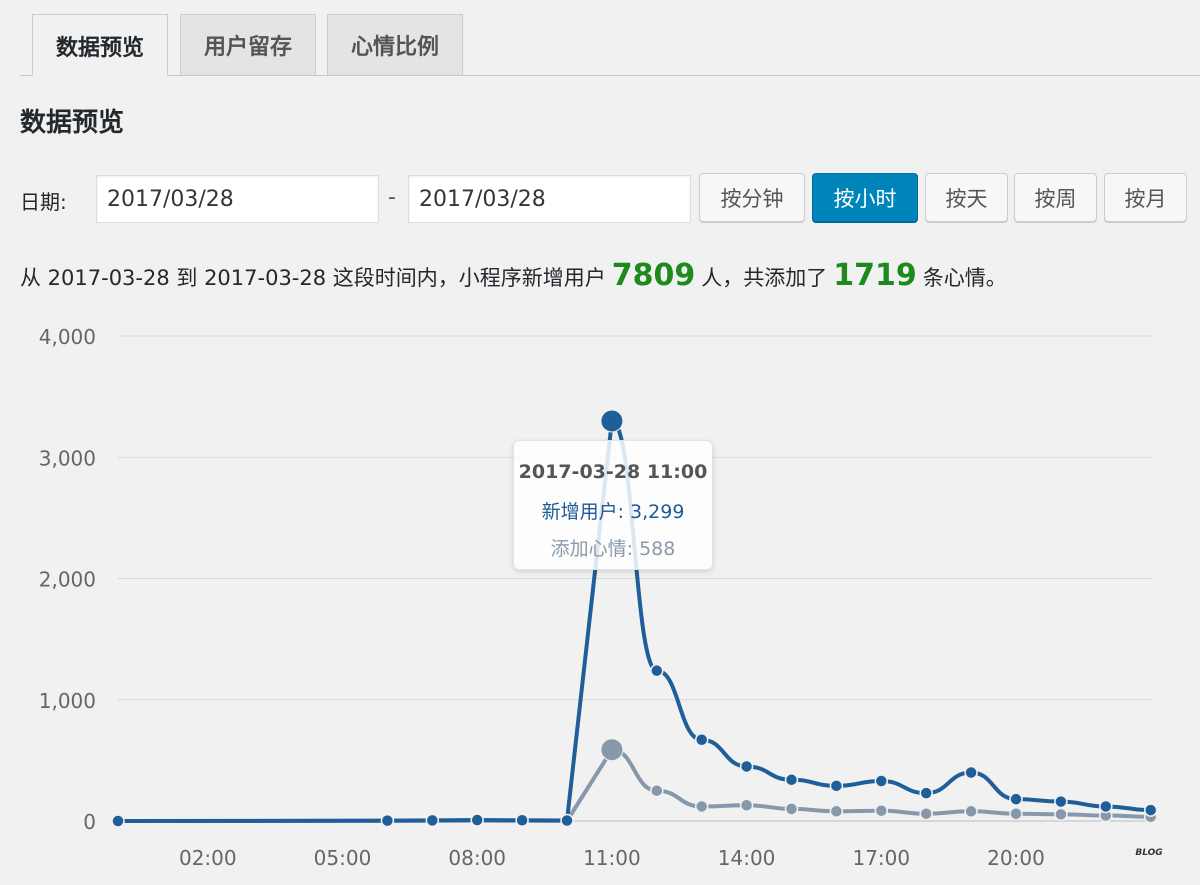  Describe the element at coordinates (343, 858) in the screenshot. I see `x-tick-label: 05:00` at that location.